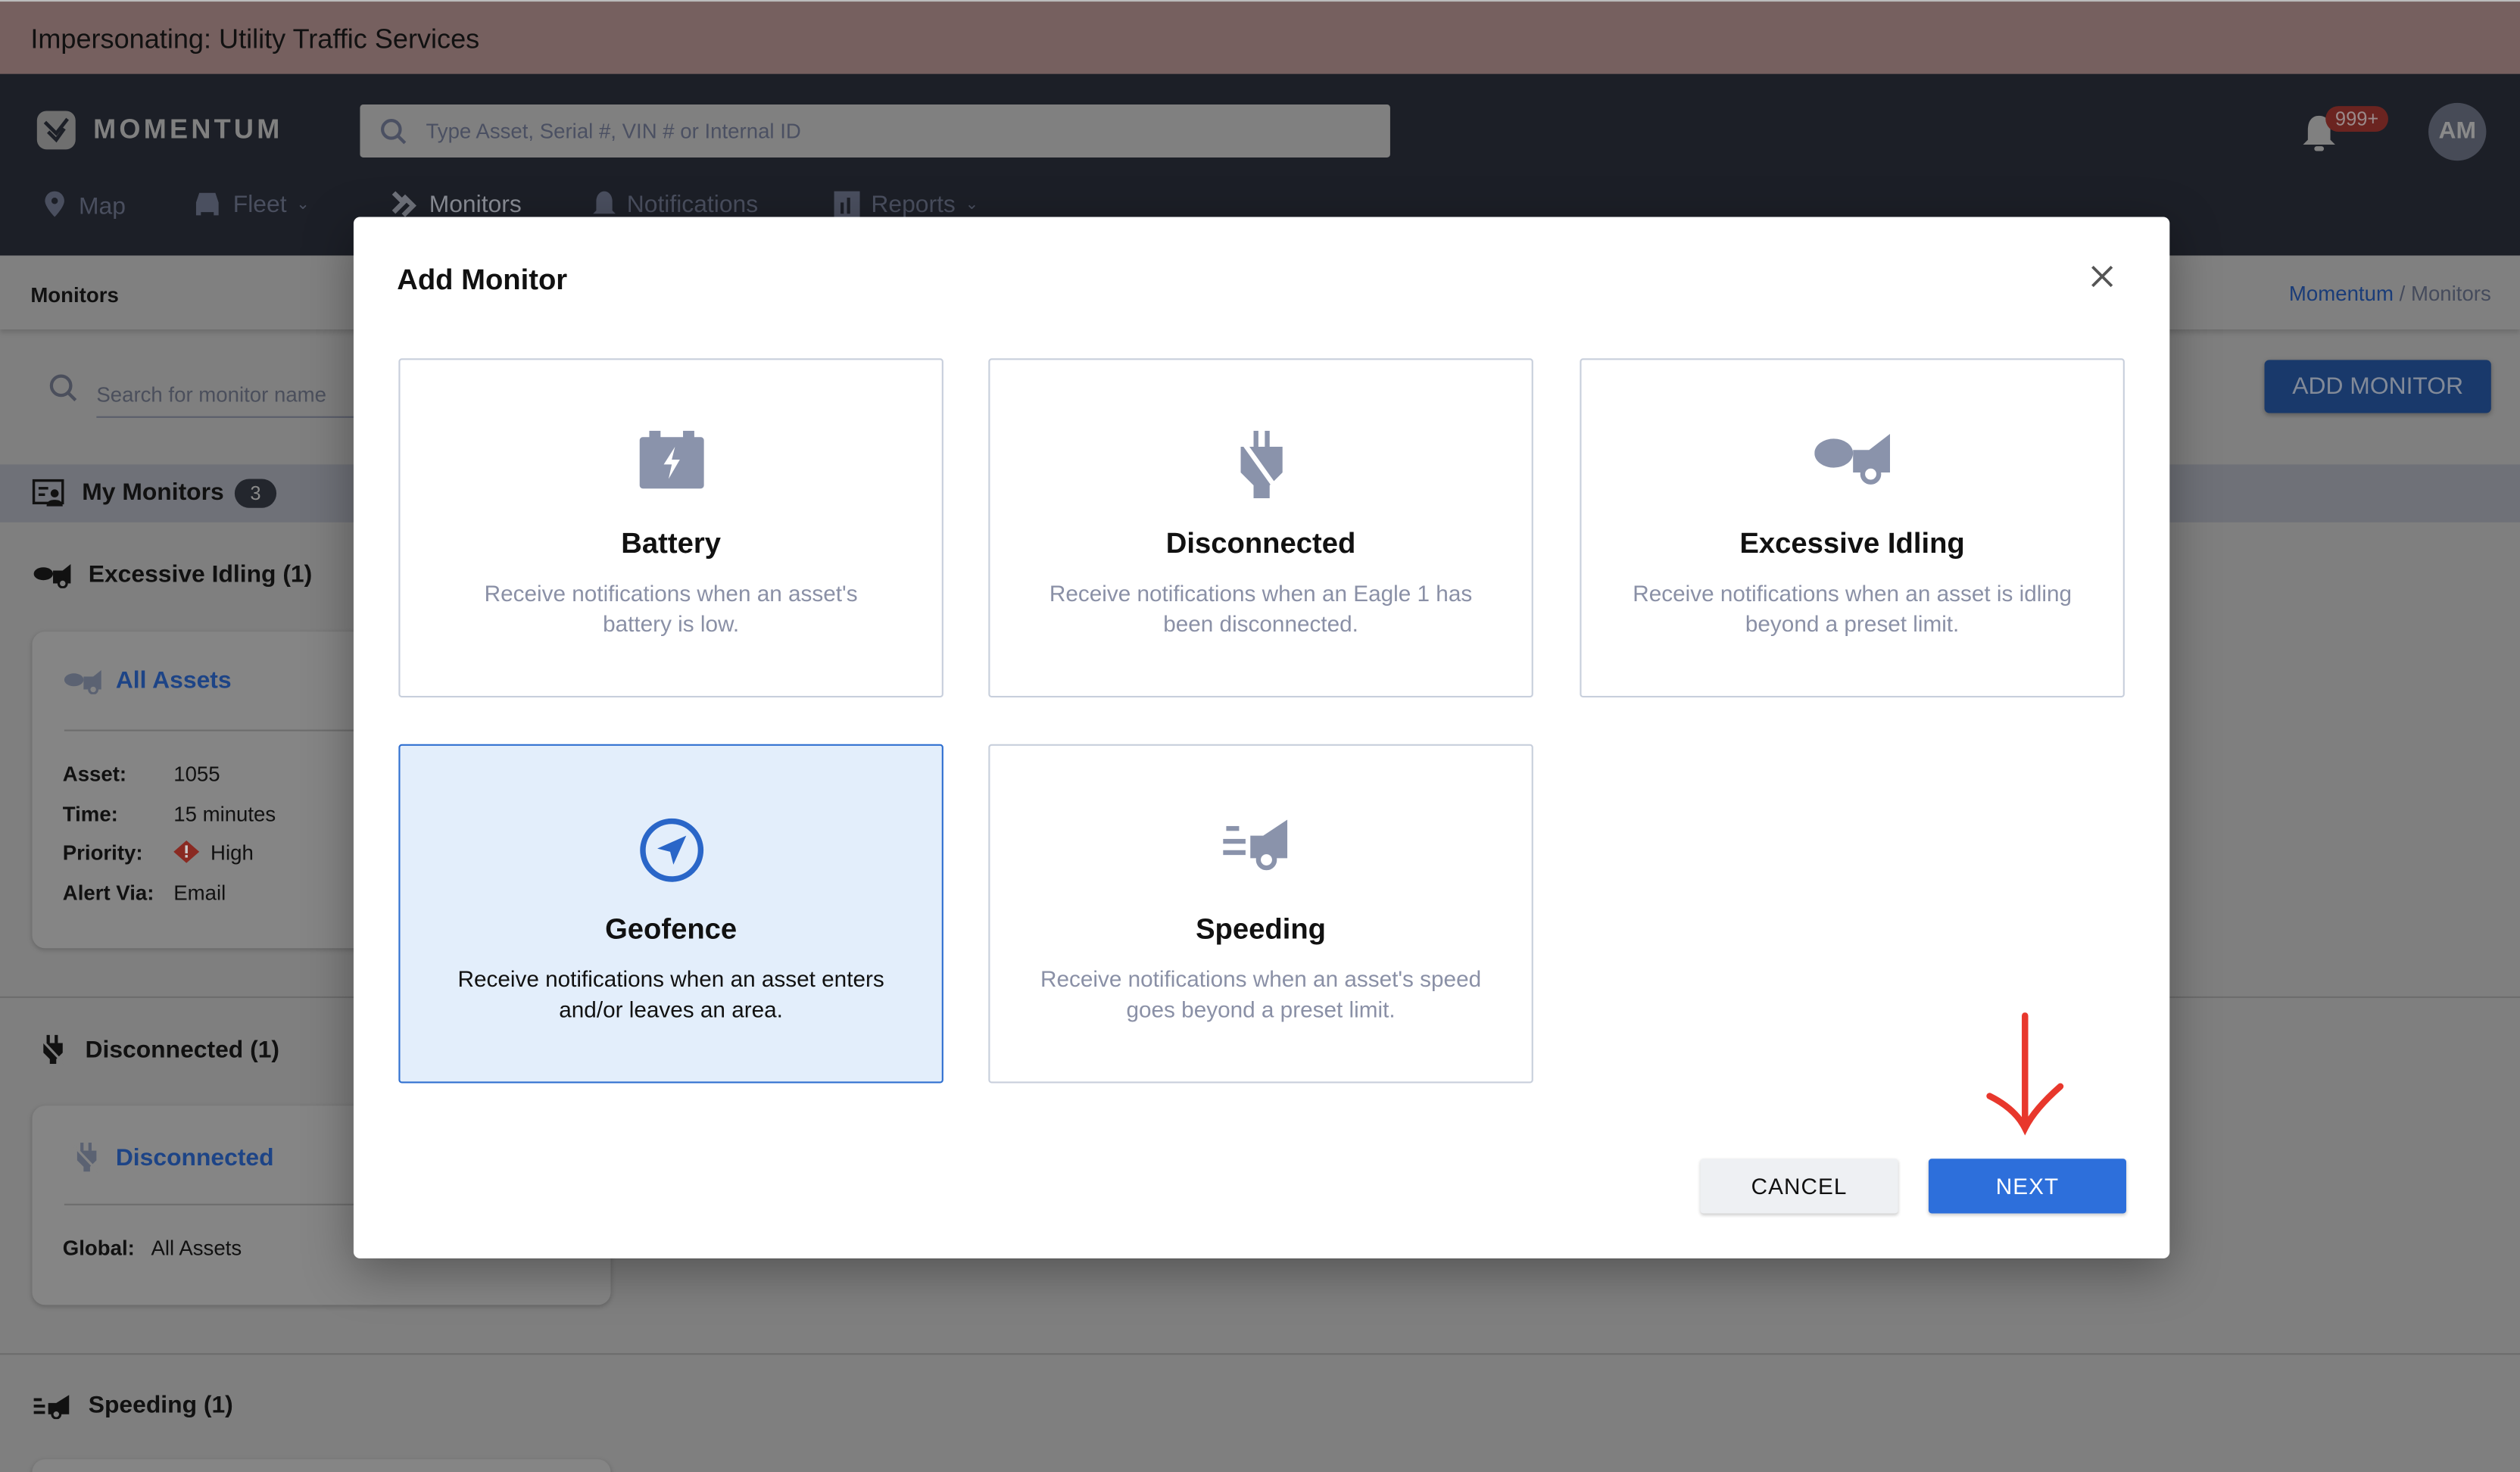  I want to click on logo-text: MOMENTUM, so click(188, 129).